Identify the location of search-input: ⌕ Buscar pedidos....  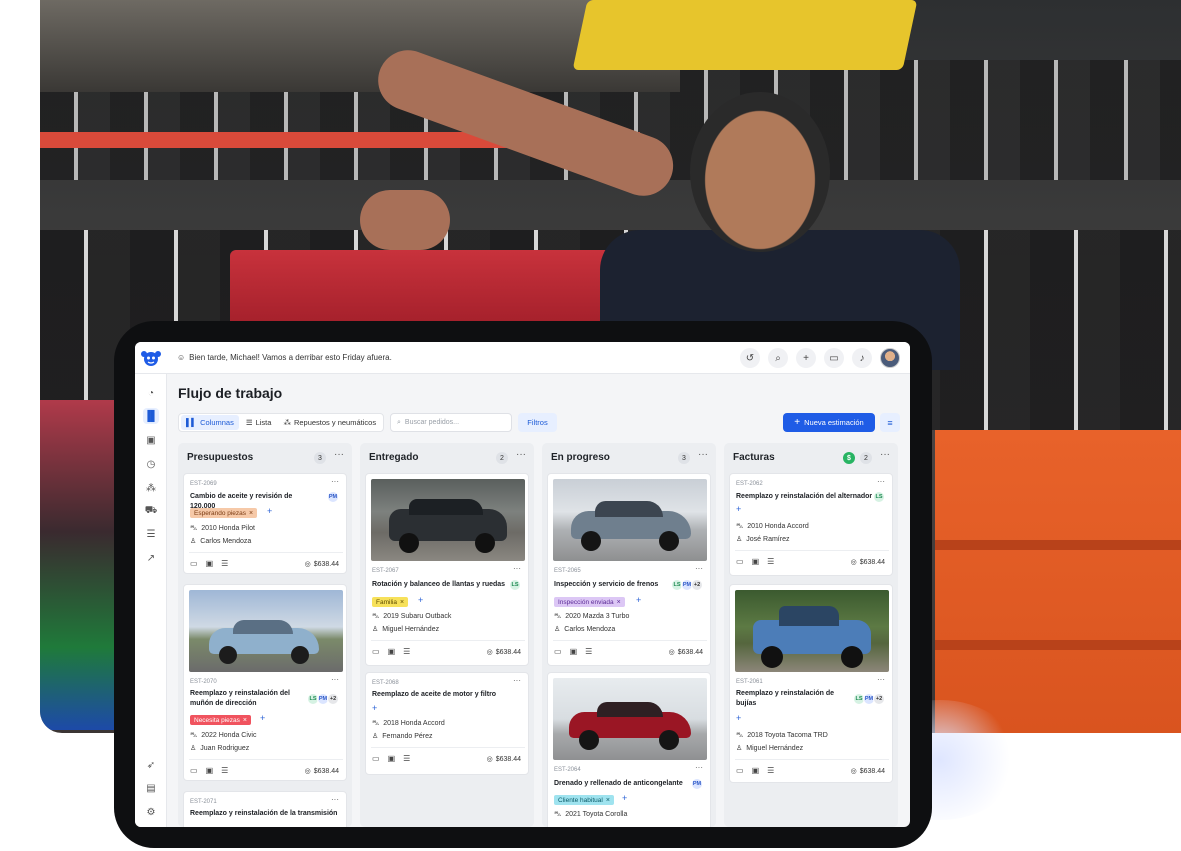
(451, 422).